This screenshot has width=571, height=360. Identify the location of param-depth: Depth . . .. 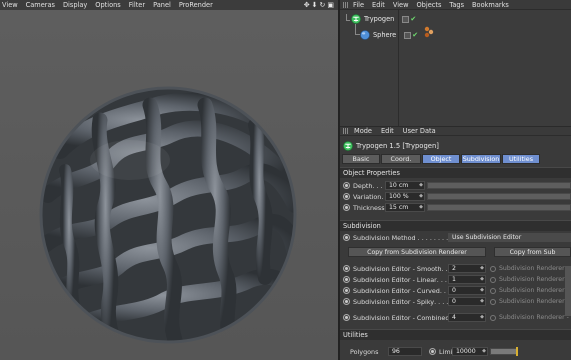
(361, 185).